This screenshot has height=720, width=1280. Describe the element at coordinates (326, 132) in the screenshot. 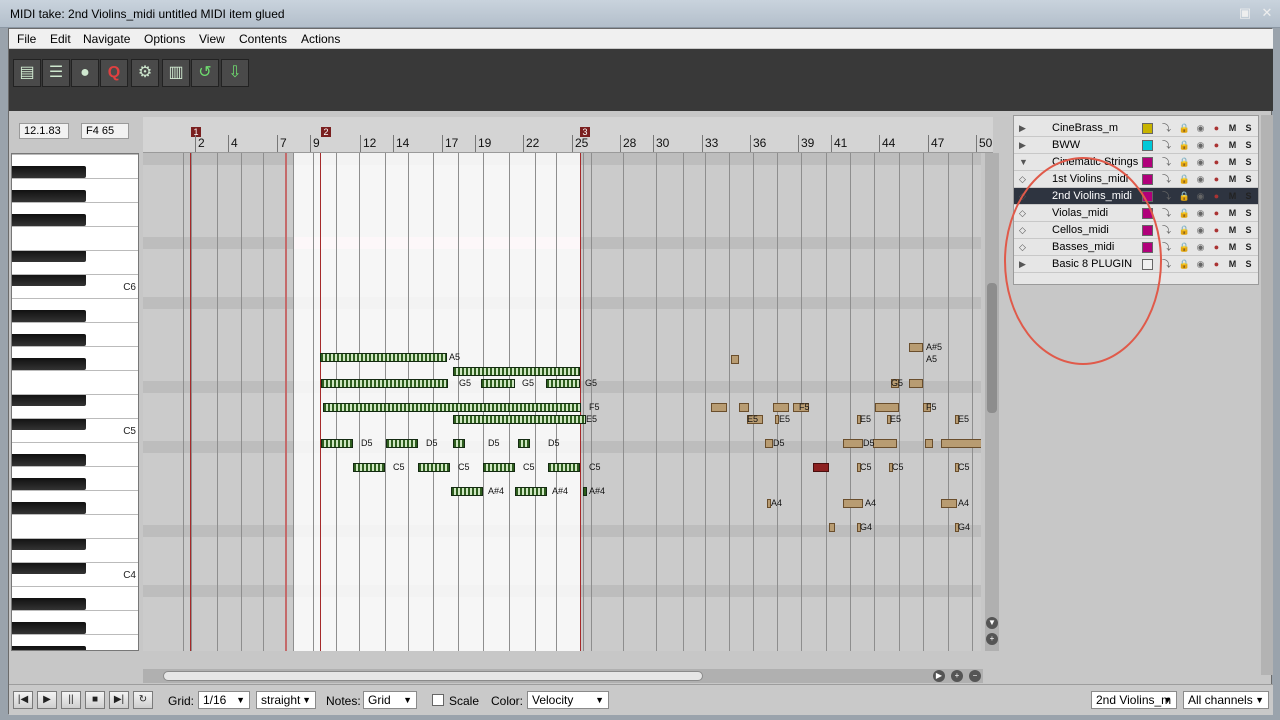

I see `marker-2: 2` at that location.